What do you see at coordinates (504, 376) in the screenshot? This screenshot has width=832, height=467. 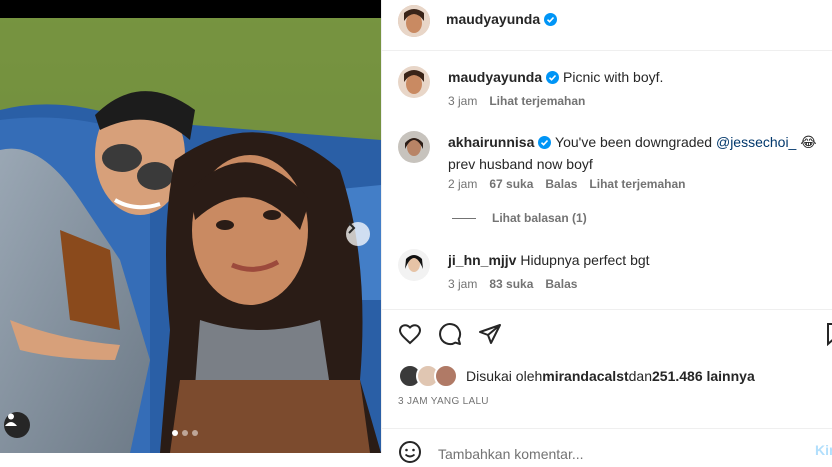 I see `likes-prefix: Disukai oleh` at bounding box center [504, 376].